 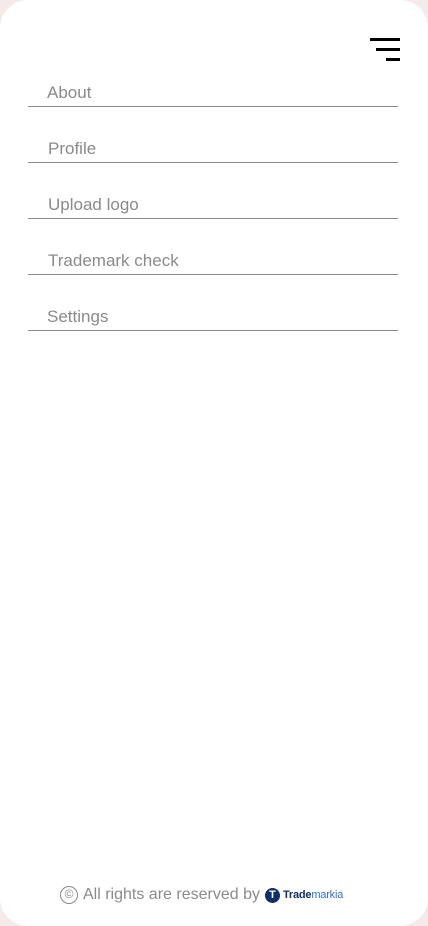 I want to click on brand-name-primary: Trade, so click(x=297, y=895).